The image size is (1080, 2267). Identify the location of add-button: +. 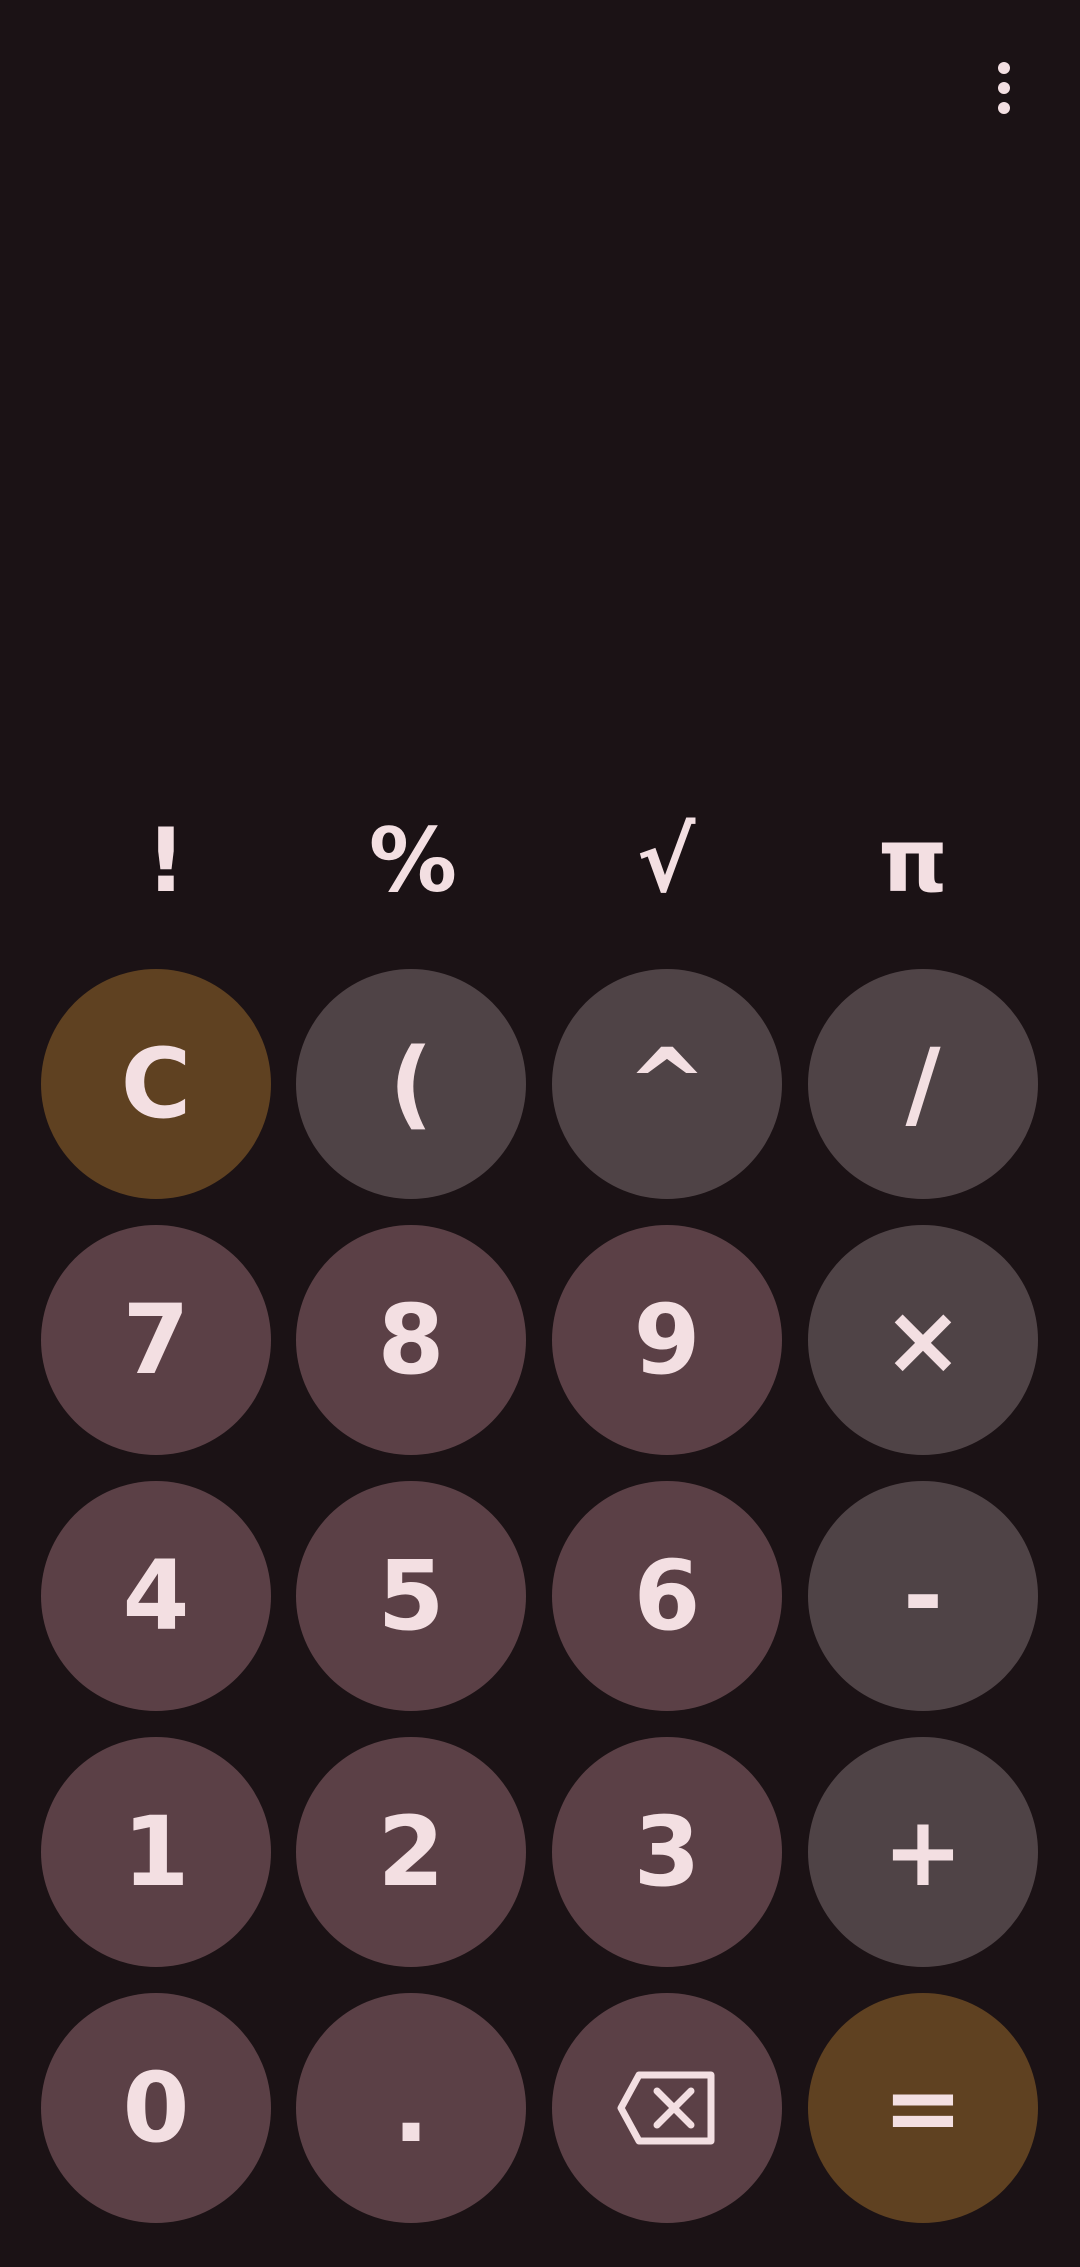
(923, 1852).